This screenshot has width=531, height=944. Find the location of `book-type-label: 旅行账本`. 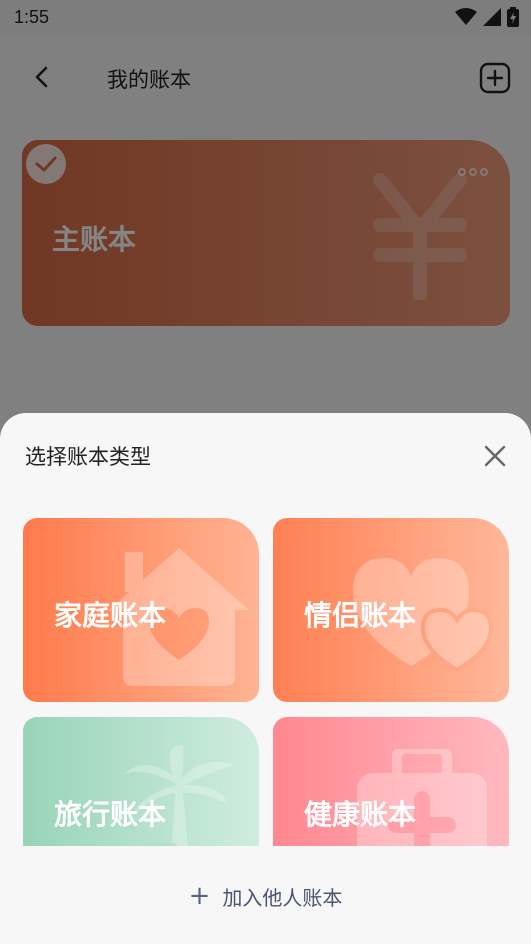

book-type-label: 旅行账本 is located at coordinates (110, 814).